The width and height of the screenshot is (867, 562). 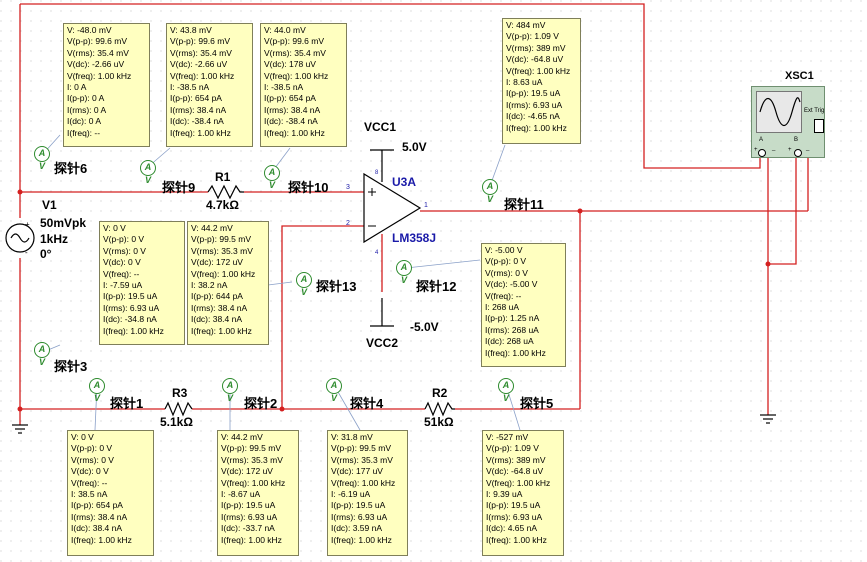 What do you see at coordinates (77, 86) in the screenshot?
I see `probe-reading-line: I: 0 A` at bounding box center [77, 86].